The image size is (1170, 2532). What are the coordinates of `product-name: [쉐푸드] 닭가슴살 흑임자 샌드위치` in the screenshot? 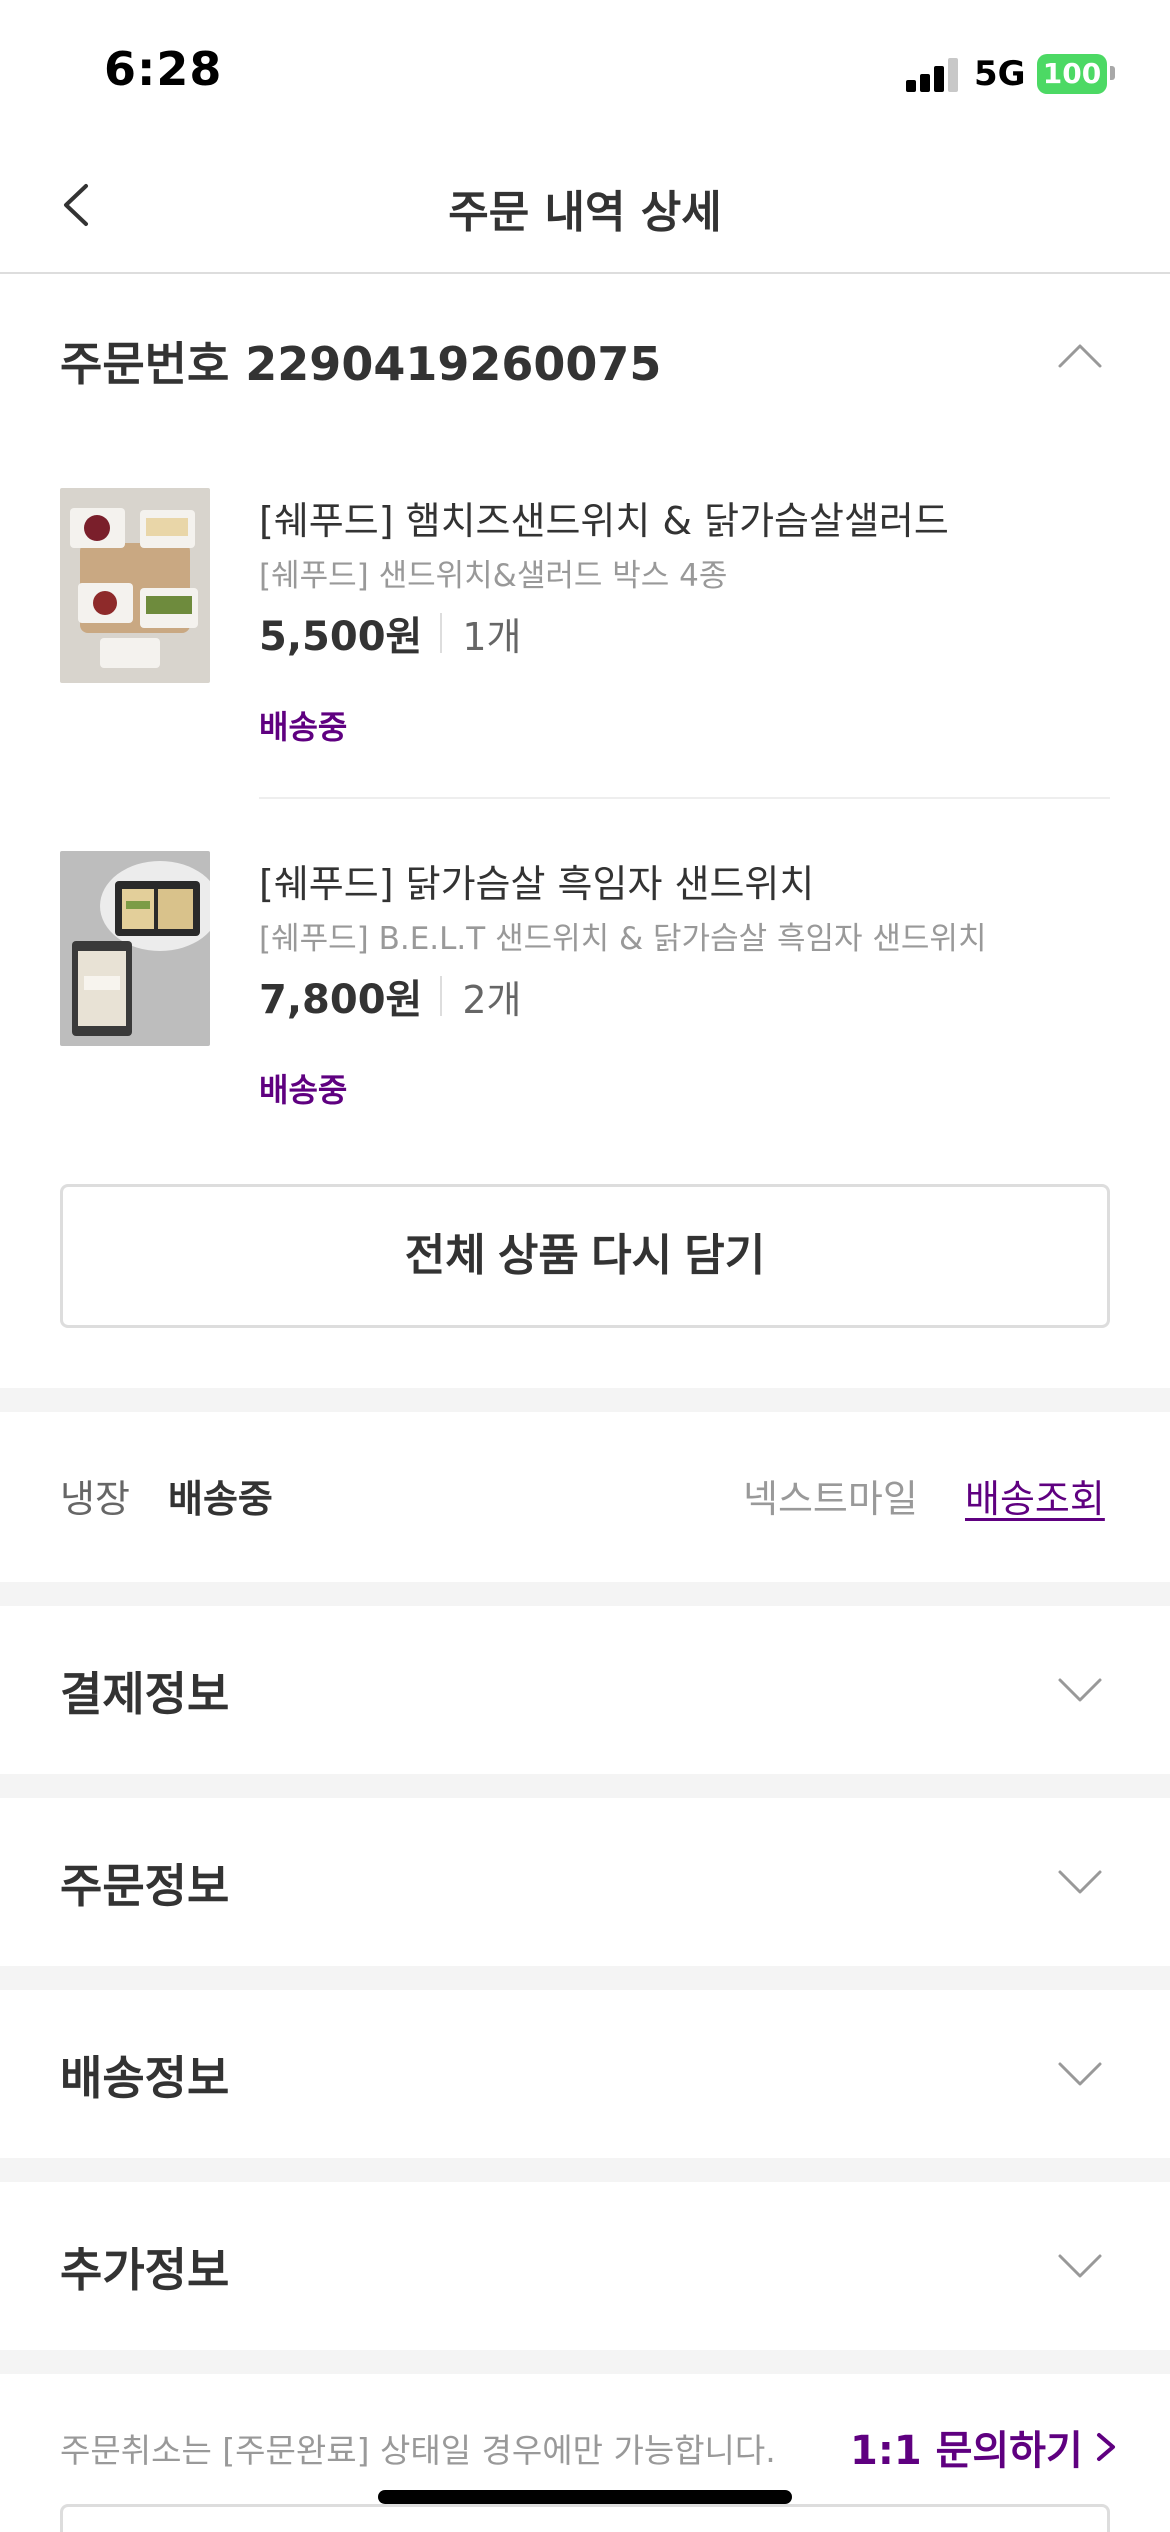 It's located at (536, 880).